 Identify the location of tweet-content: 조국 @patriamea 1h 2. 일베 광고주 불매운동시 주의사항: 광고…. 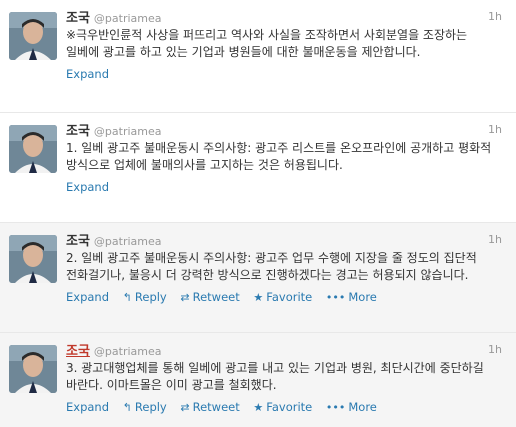
(284, 268).